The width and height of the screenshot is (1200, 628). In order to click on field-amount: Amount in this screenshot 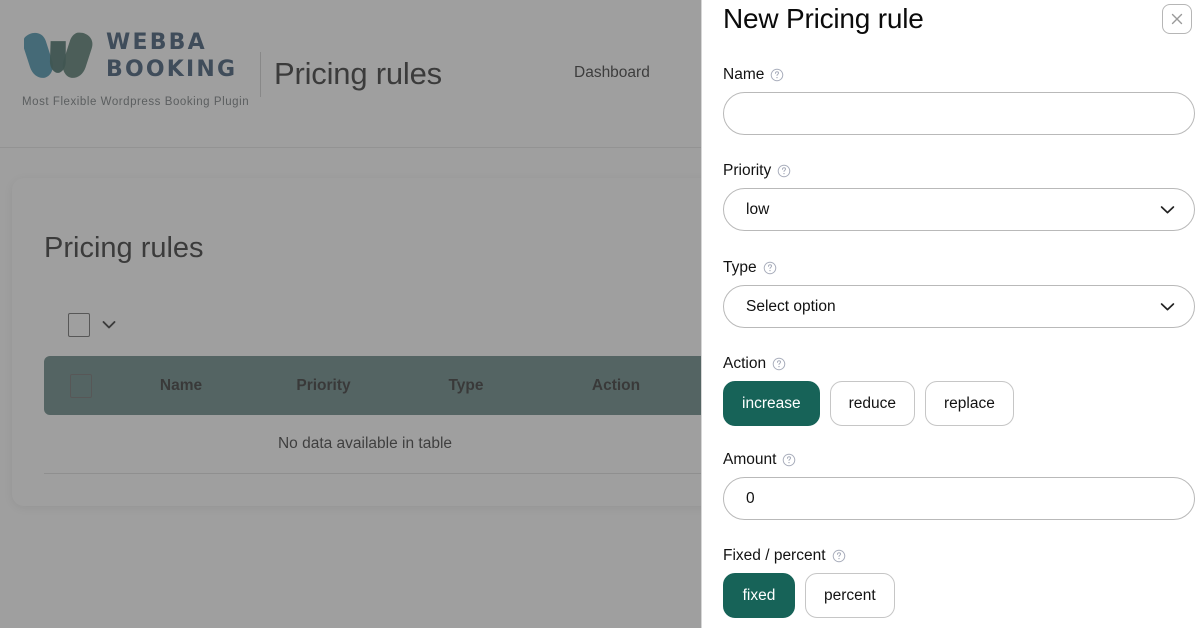, I will do `click(959, 485)`.